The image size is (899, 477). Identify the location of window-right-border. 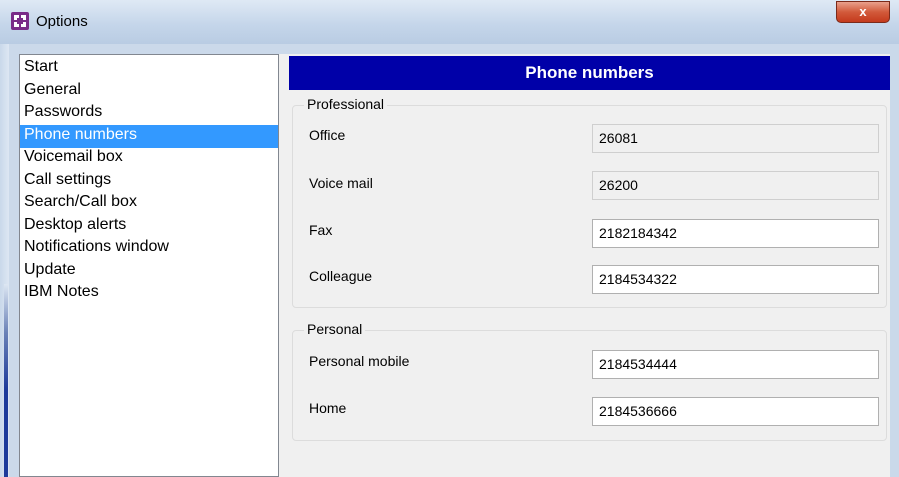
(894, 260).